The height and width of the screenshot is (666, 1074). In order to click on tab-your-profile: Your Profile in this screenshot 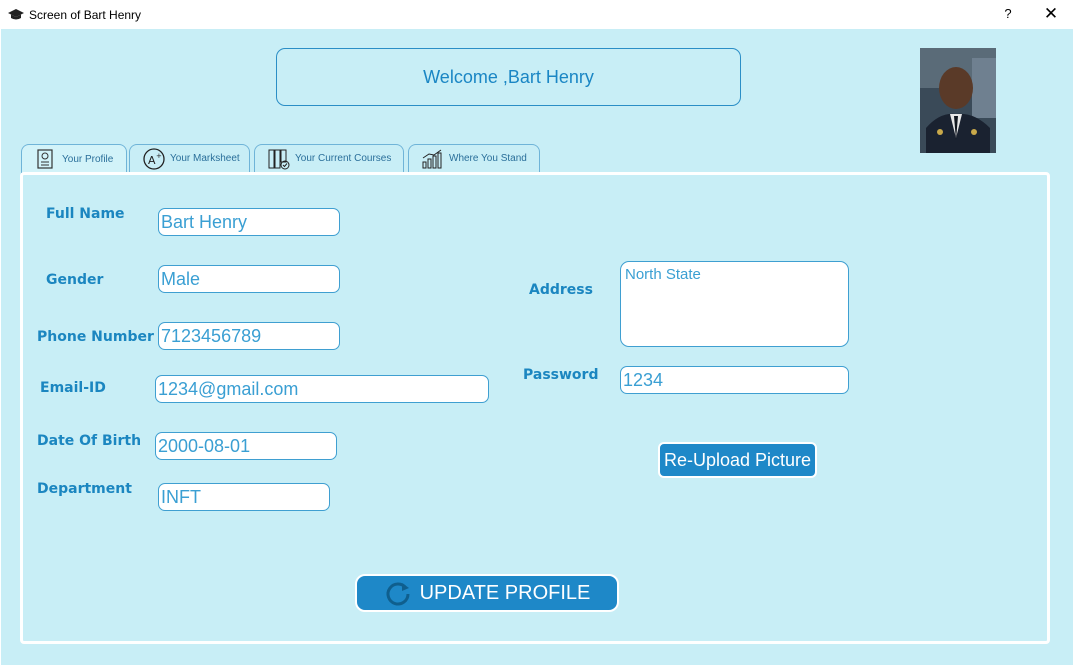, I will do `click(74, 158)`.